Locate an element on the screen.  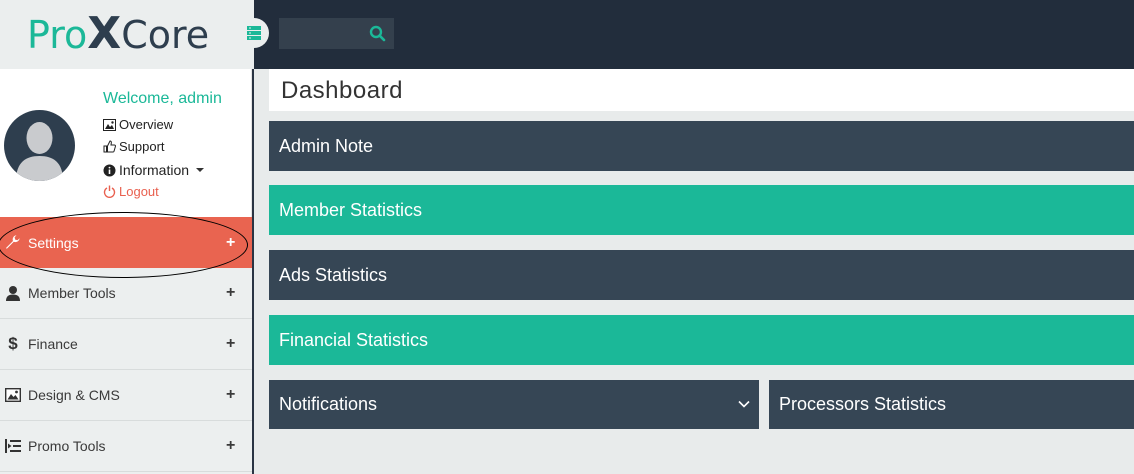
information-label: Information is located at coordinates (154, 170).